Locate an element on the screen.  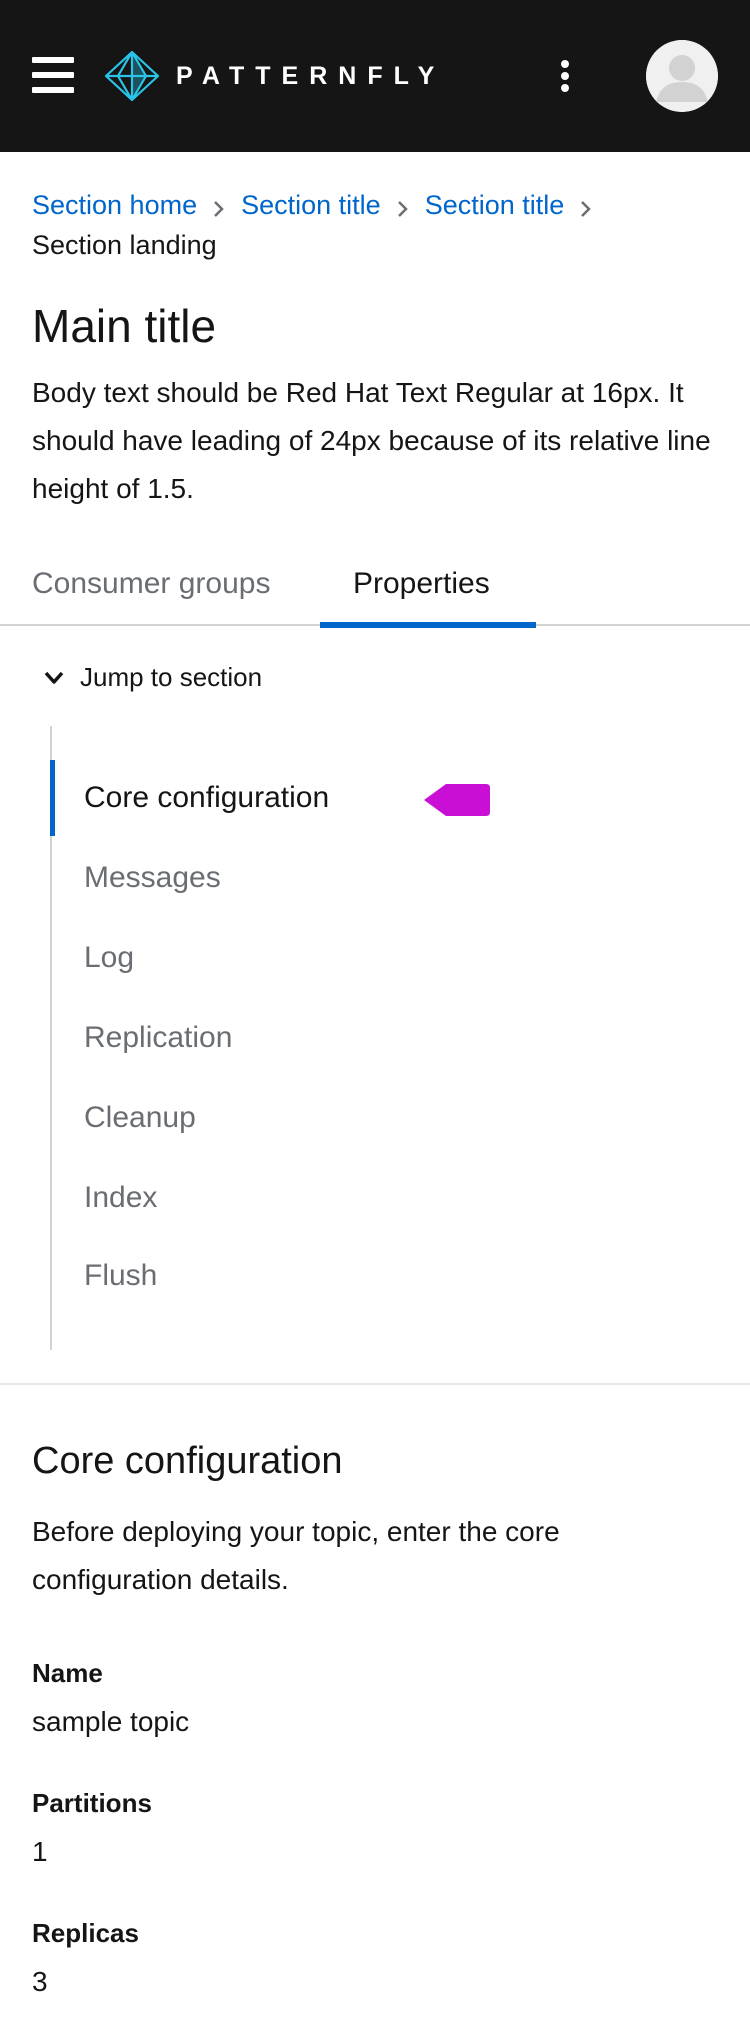
tab-properties: Properties is located at coordinates (428, 592).